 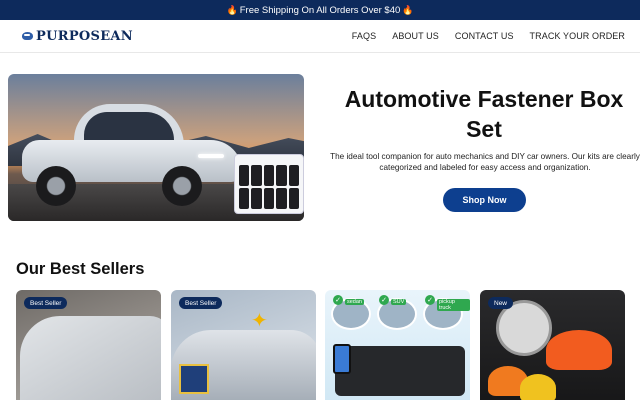 I want to click on nav-faqs: FAQS, so click(x=364, y=36).